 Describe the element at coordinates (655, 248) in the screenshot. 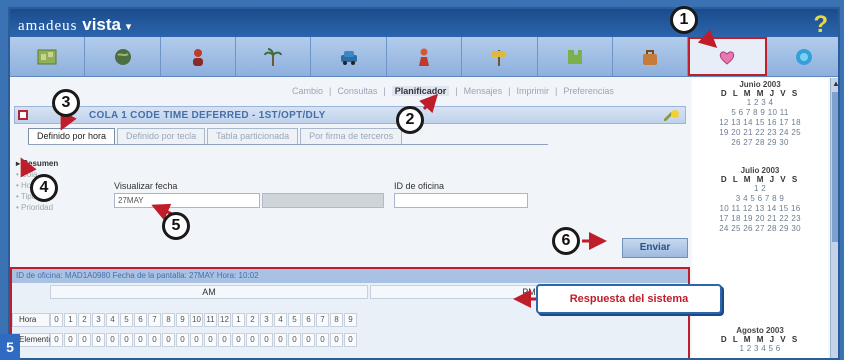

I see `send-button: Enviar` at that location.